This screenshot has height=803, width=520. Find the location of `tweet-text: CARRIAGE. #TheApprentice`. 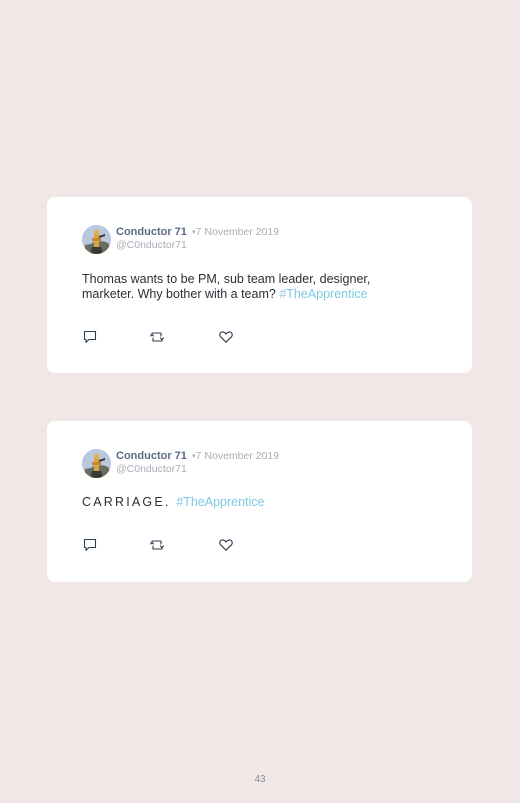

tweet-text: CARRIAGE. #TheApprentice is located at coordinates (247, 502).